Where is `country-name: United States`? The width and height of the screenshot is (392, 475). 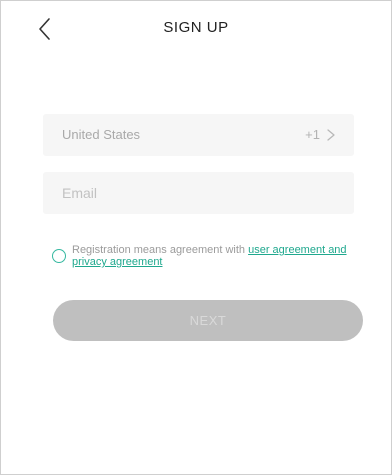 country-name: United States is located at coordinates (101, 134).